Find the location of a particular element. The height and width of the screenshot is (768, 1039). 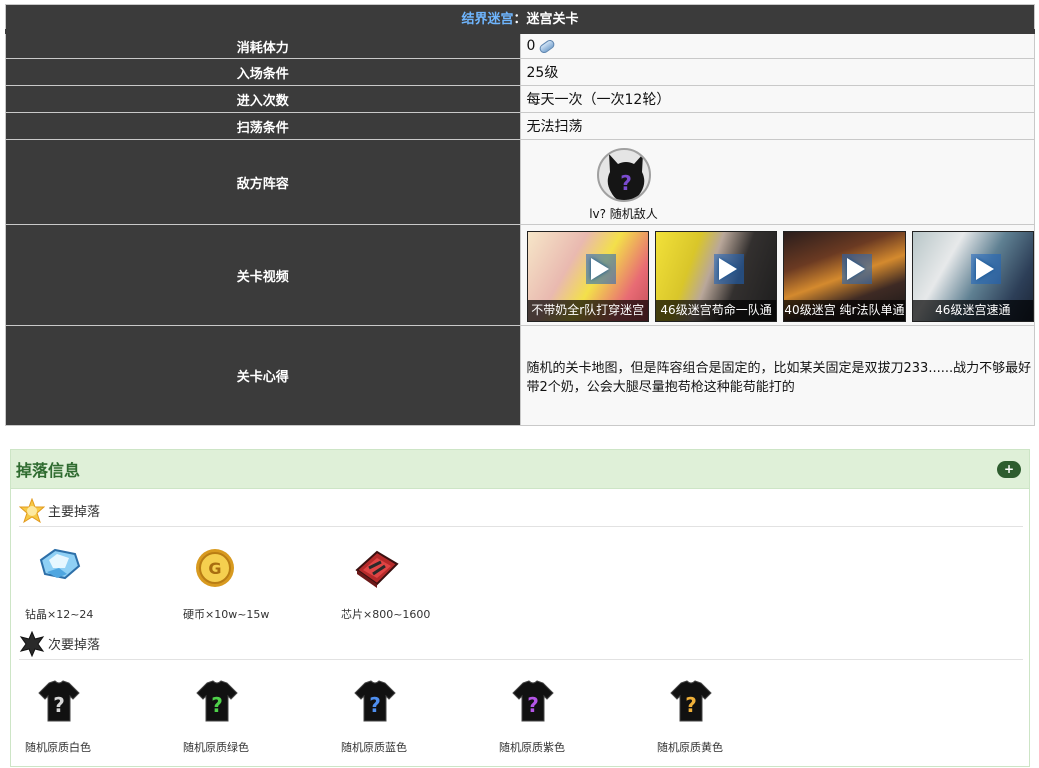

drop-item-white: ? 随机原质白色 is located at coordinates (98, 717).